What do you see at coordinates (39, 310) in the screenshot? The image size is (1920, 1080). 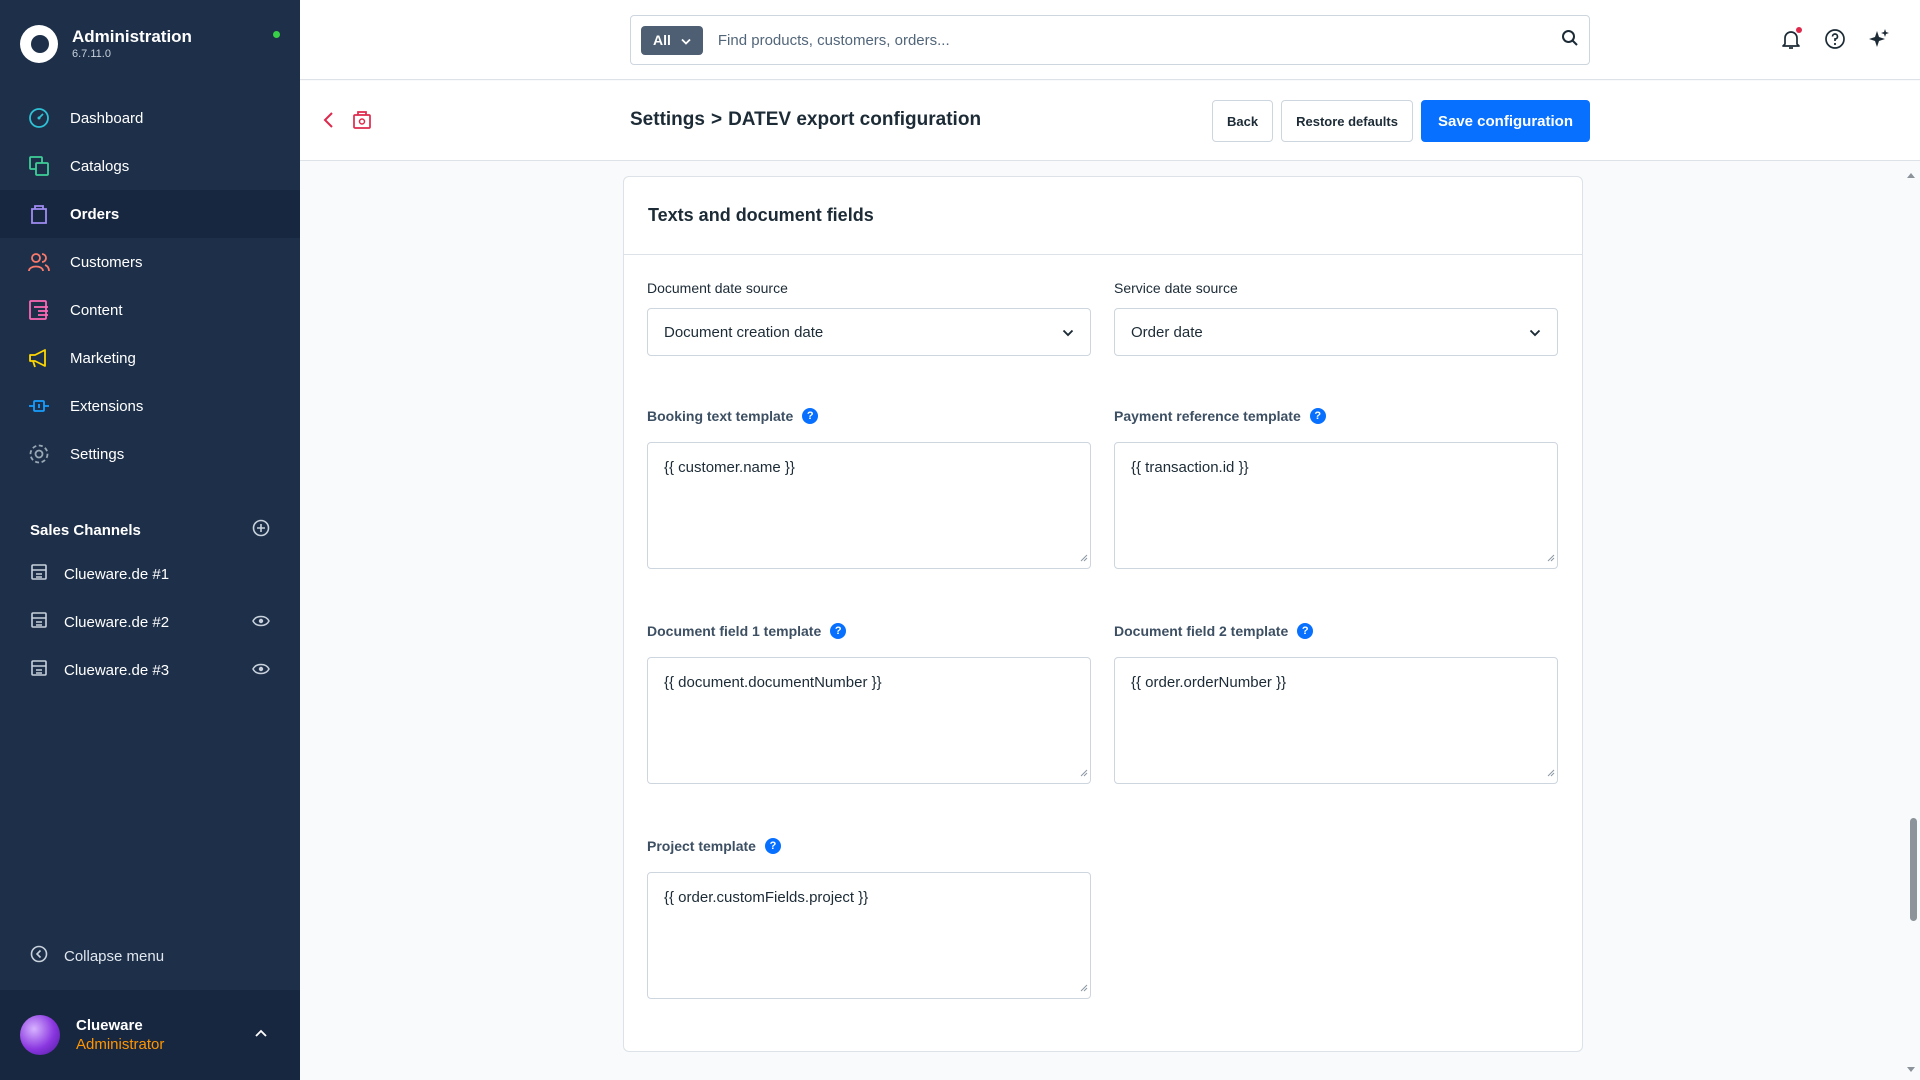 I see `content-icon` at bounding box center [39, 310].